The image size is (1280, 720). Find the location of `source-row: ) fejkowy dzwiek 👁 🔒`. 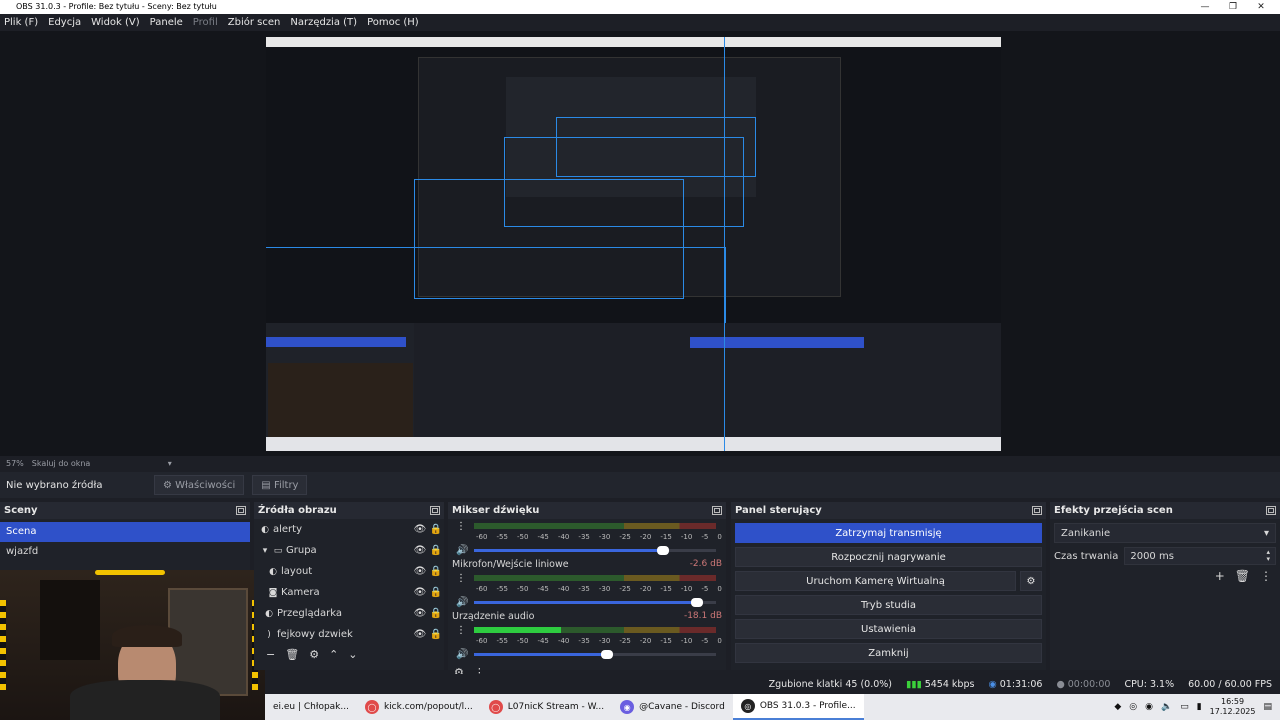

source-row: ) fejkowy dzwiek 👁 🔒 is located at coordinates (349, 634).